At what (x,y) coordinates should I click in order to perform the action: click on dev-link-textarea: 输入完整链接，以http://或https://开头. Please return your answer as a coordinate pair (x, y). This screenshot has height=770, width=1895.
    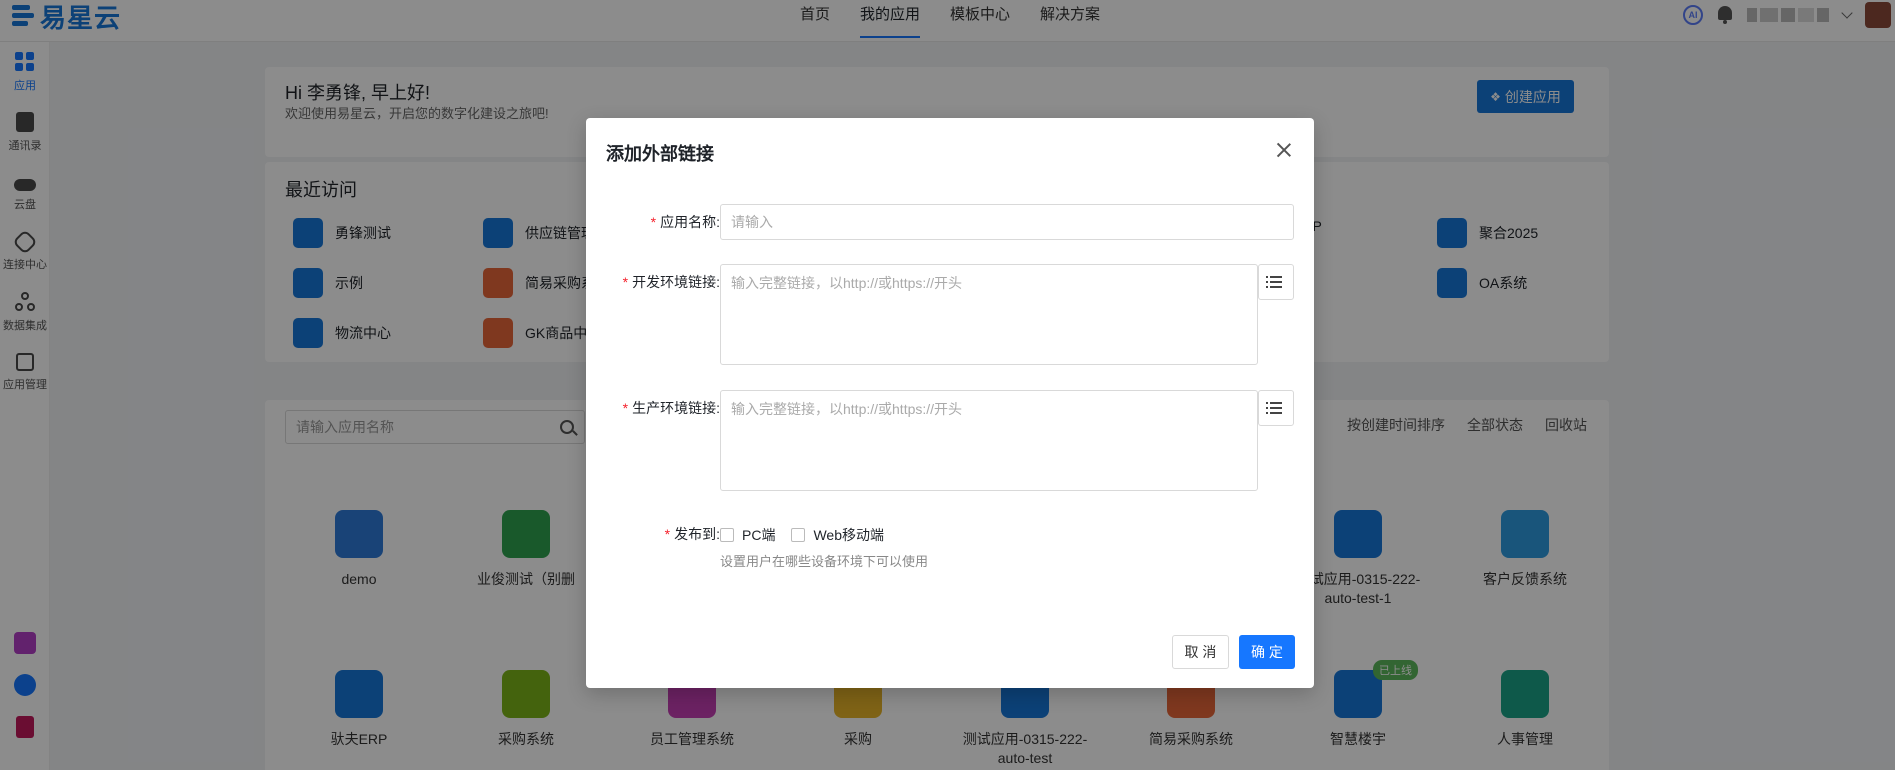
    Looking at the image, I should click on (989, 314).